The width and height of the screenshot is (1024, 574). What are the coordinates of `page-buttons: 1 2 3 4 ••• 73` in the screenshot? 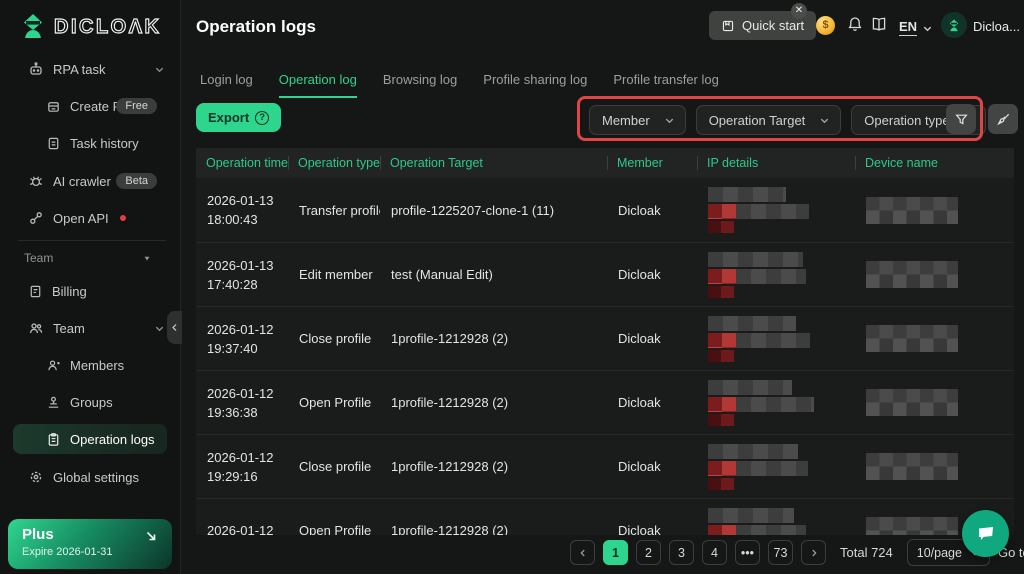 It's located at (698, 552).